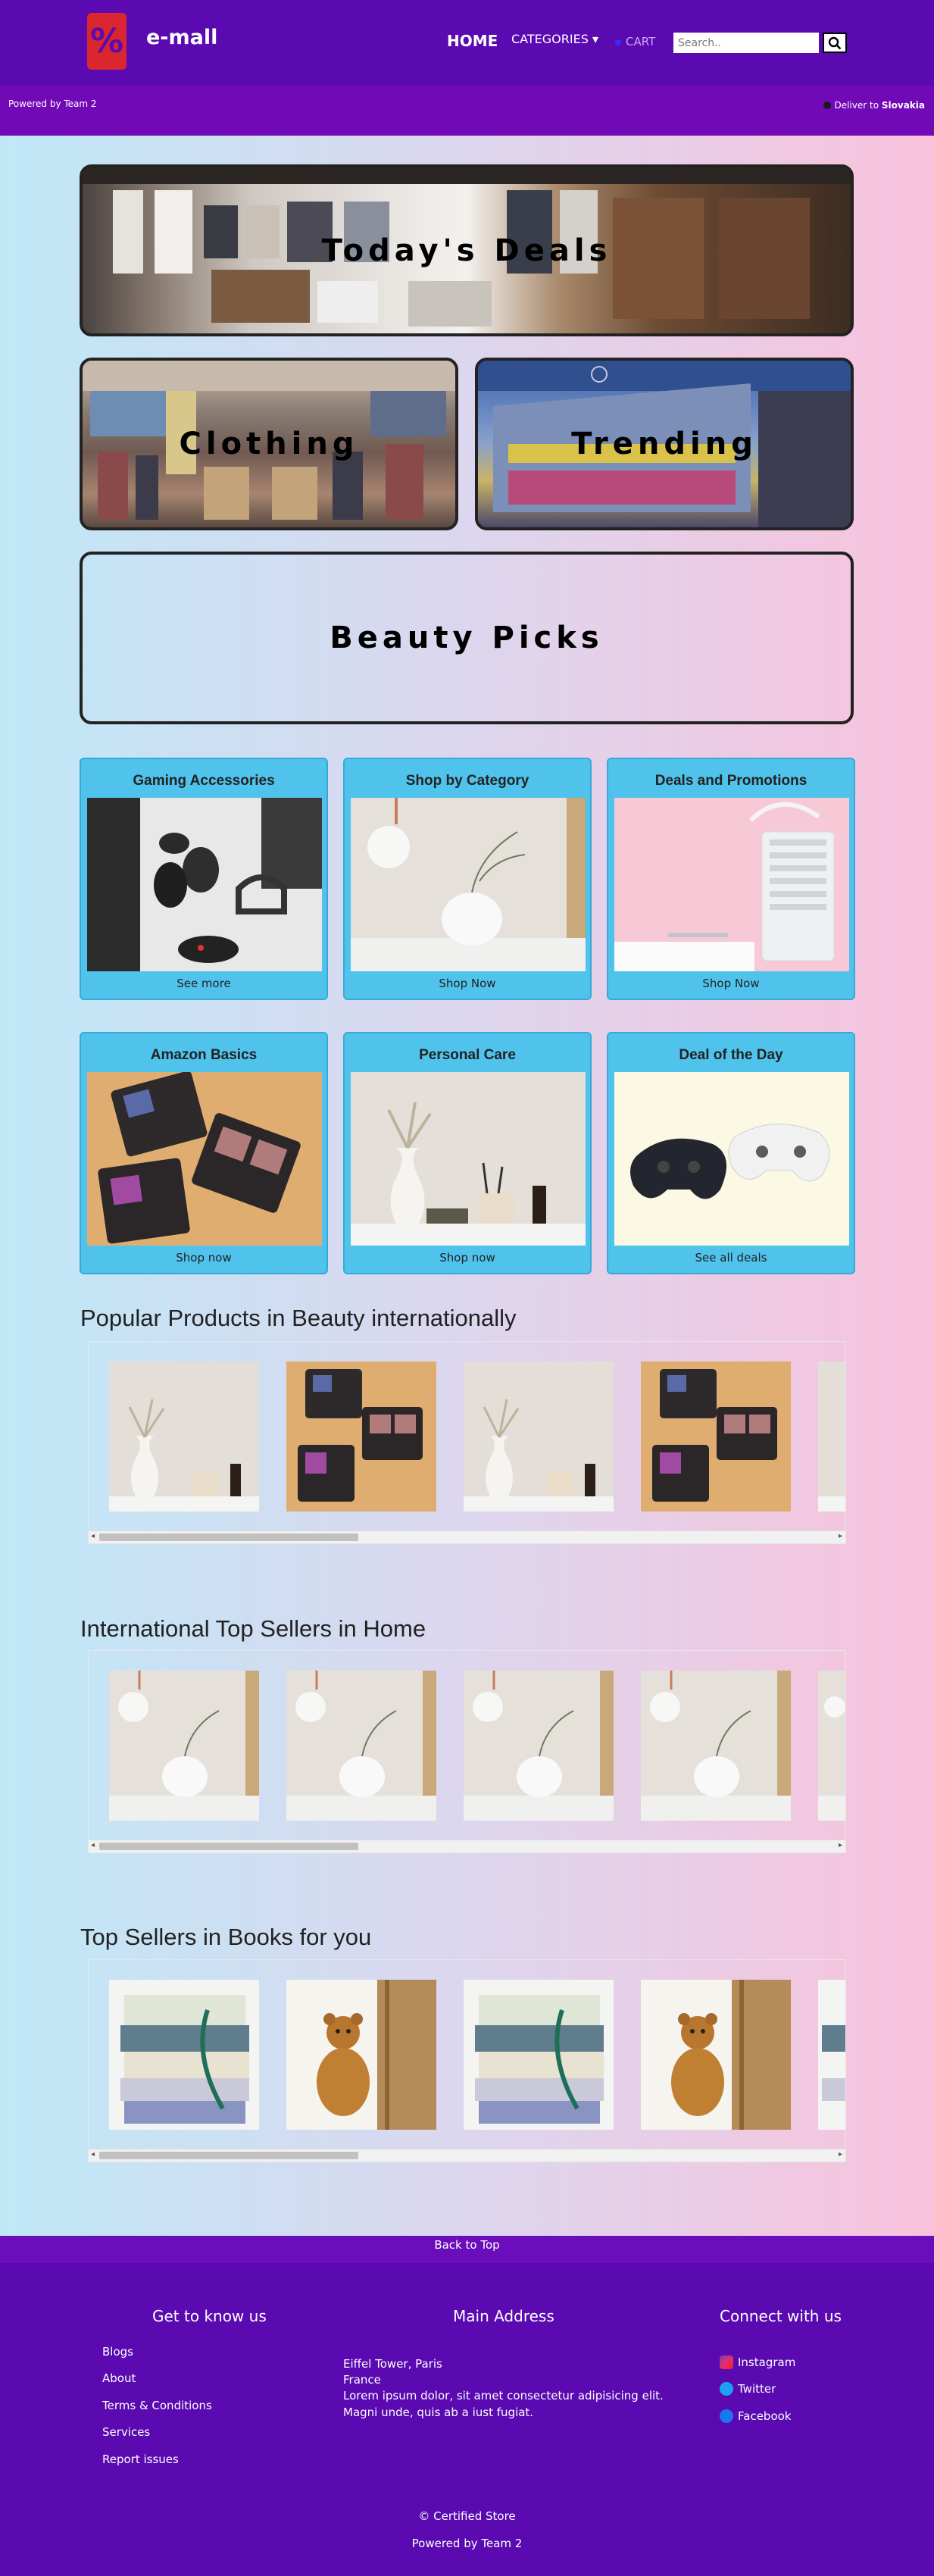 This screenshot has height=2576, width=934. I want to click on card-deals-promotions: Deals and Promotions Shop Now, so click(731, 879).